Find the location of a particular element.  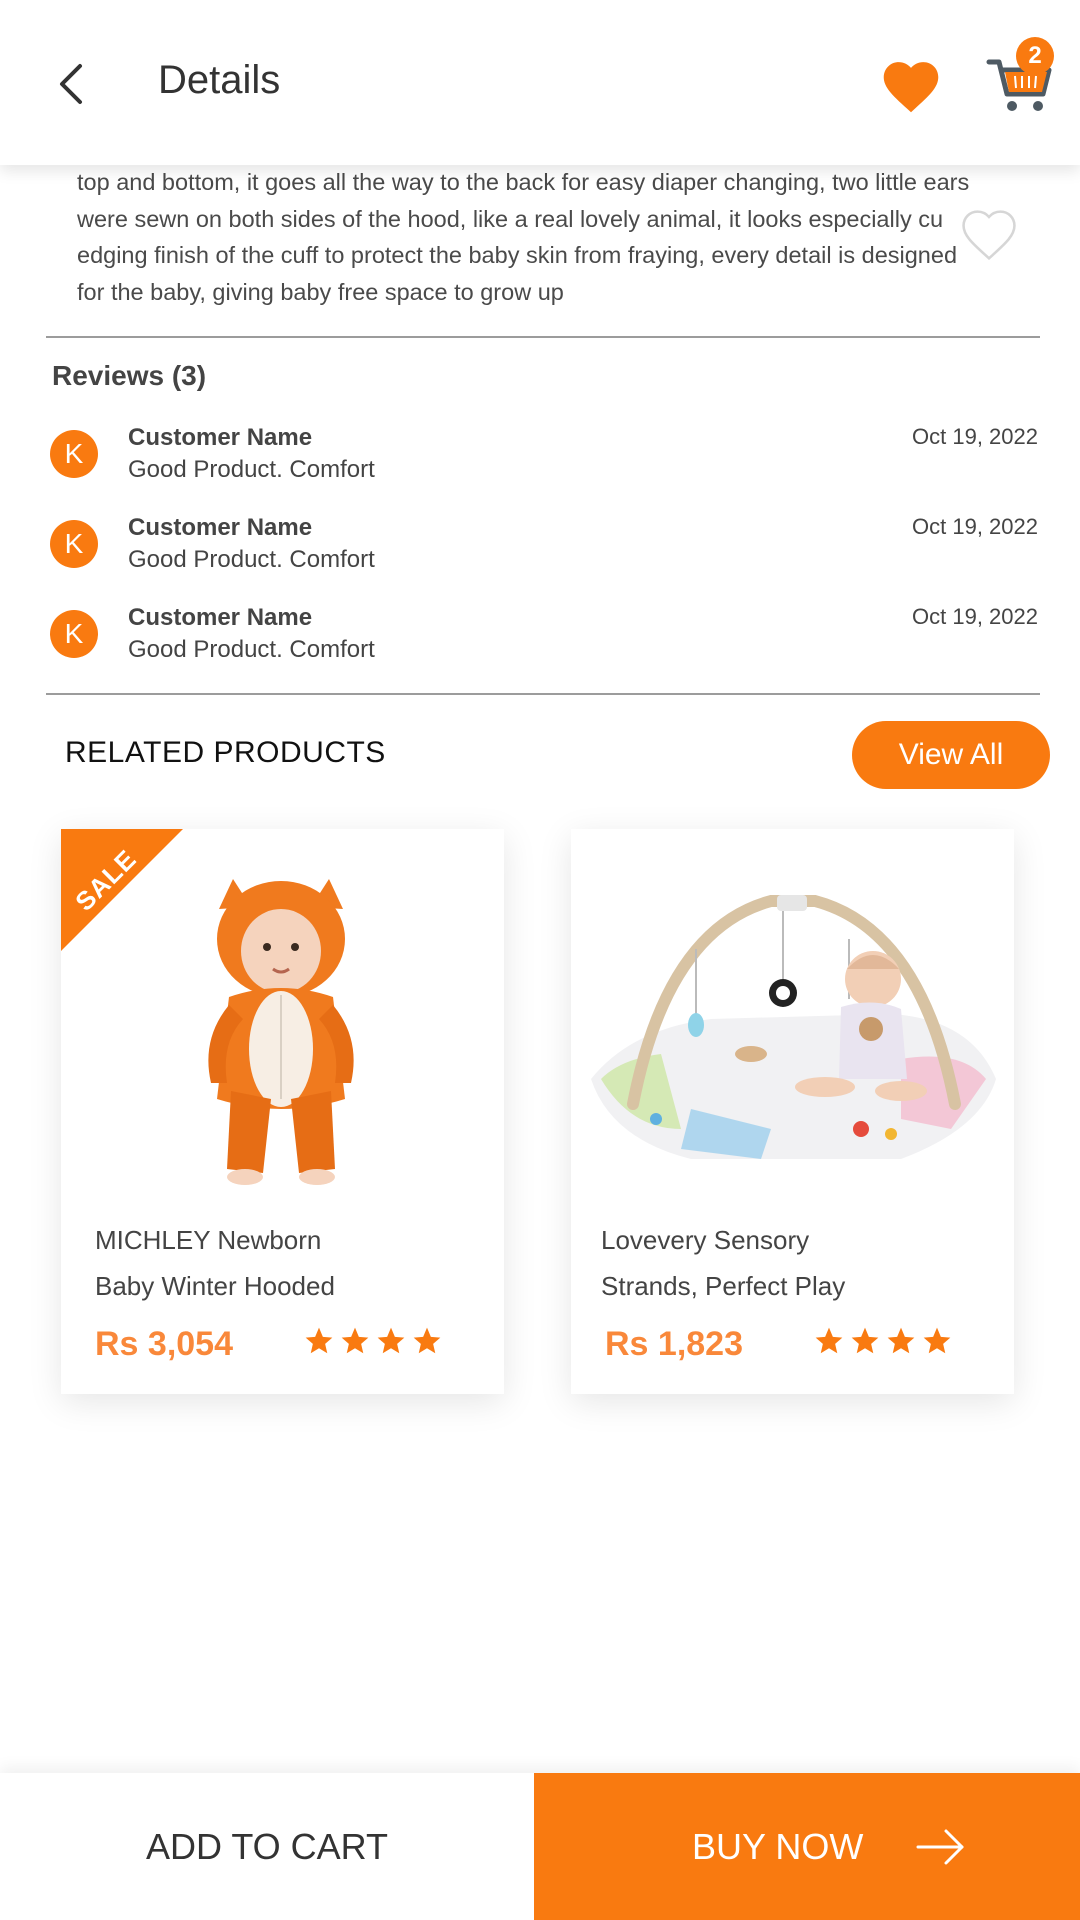

product-name: MICHLEY Newborn Baby Winter Hooded is located at coordinates (215, 1263).